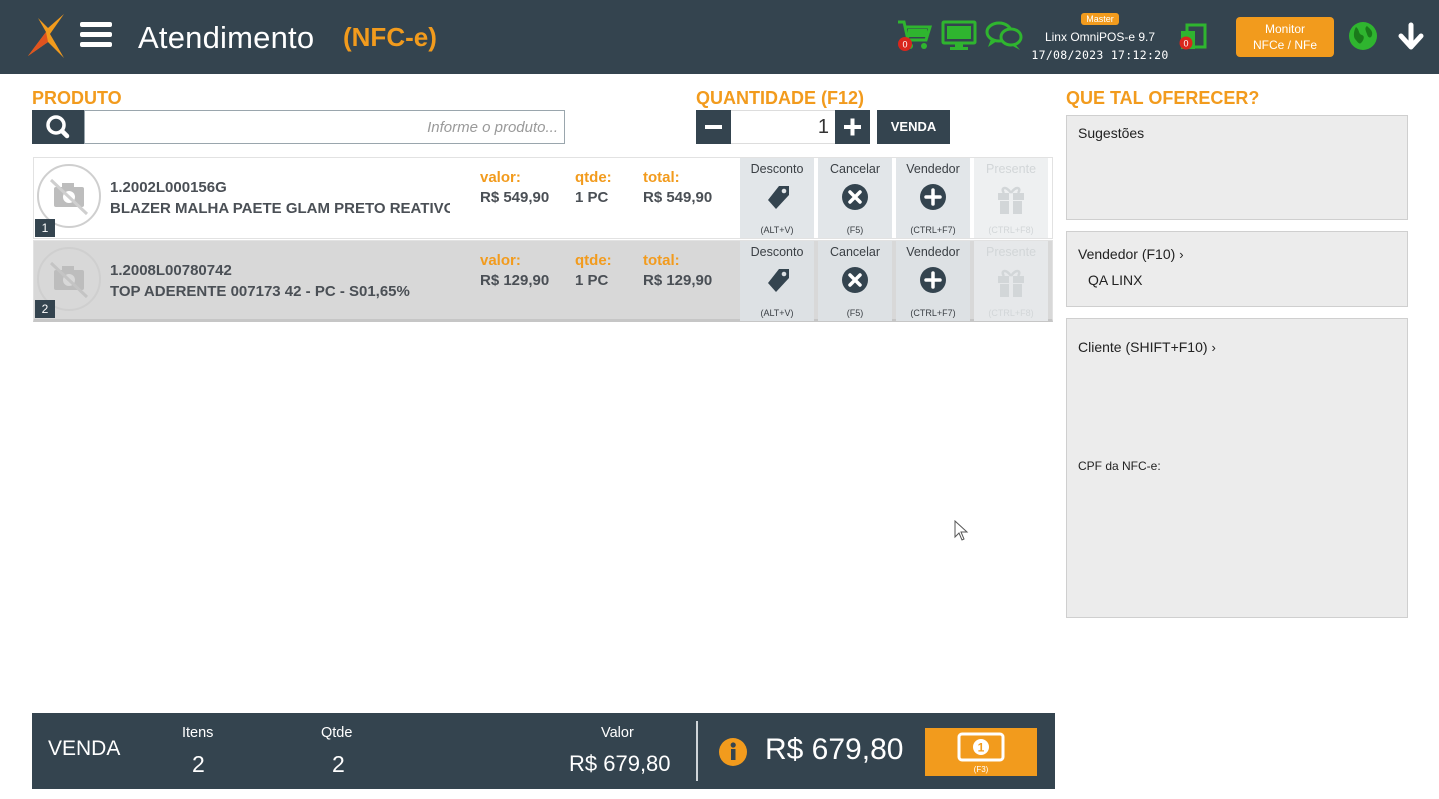  Describe the element at coordinates (1411, 37) in the screenshot. I see `download-arrow-icon` at that location.